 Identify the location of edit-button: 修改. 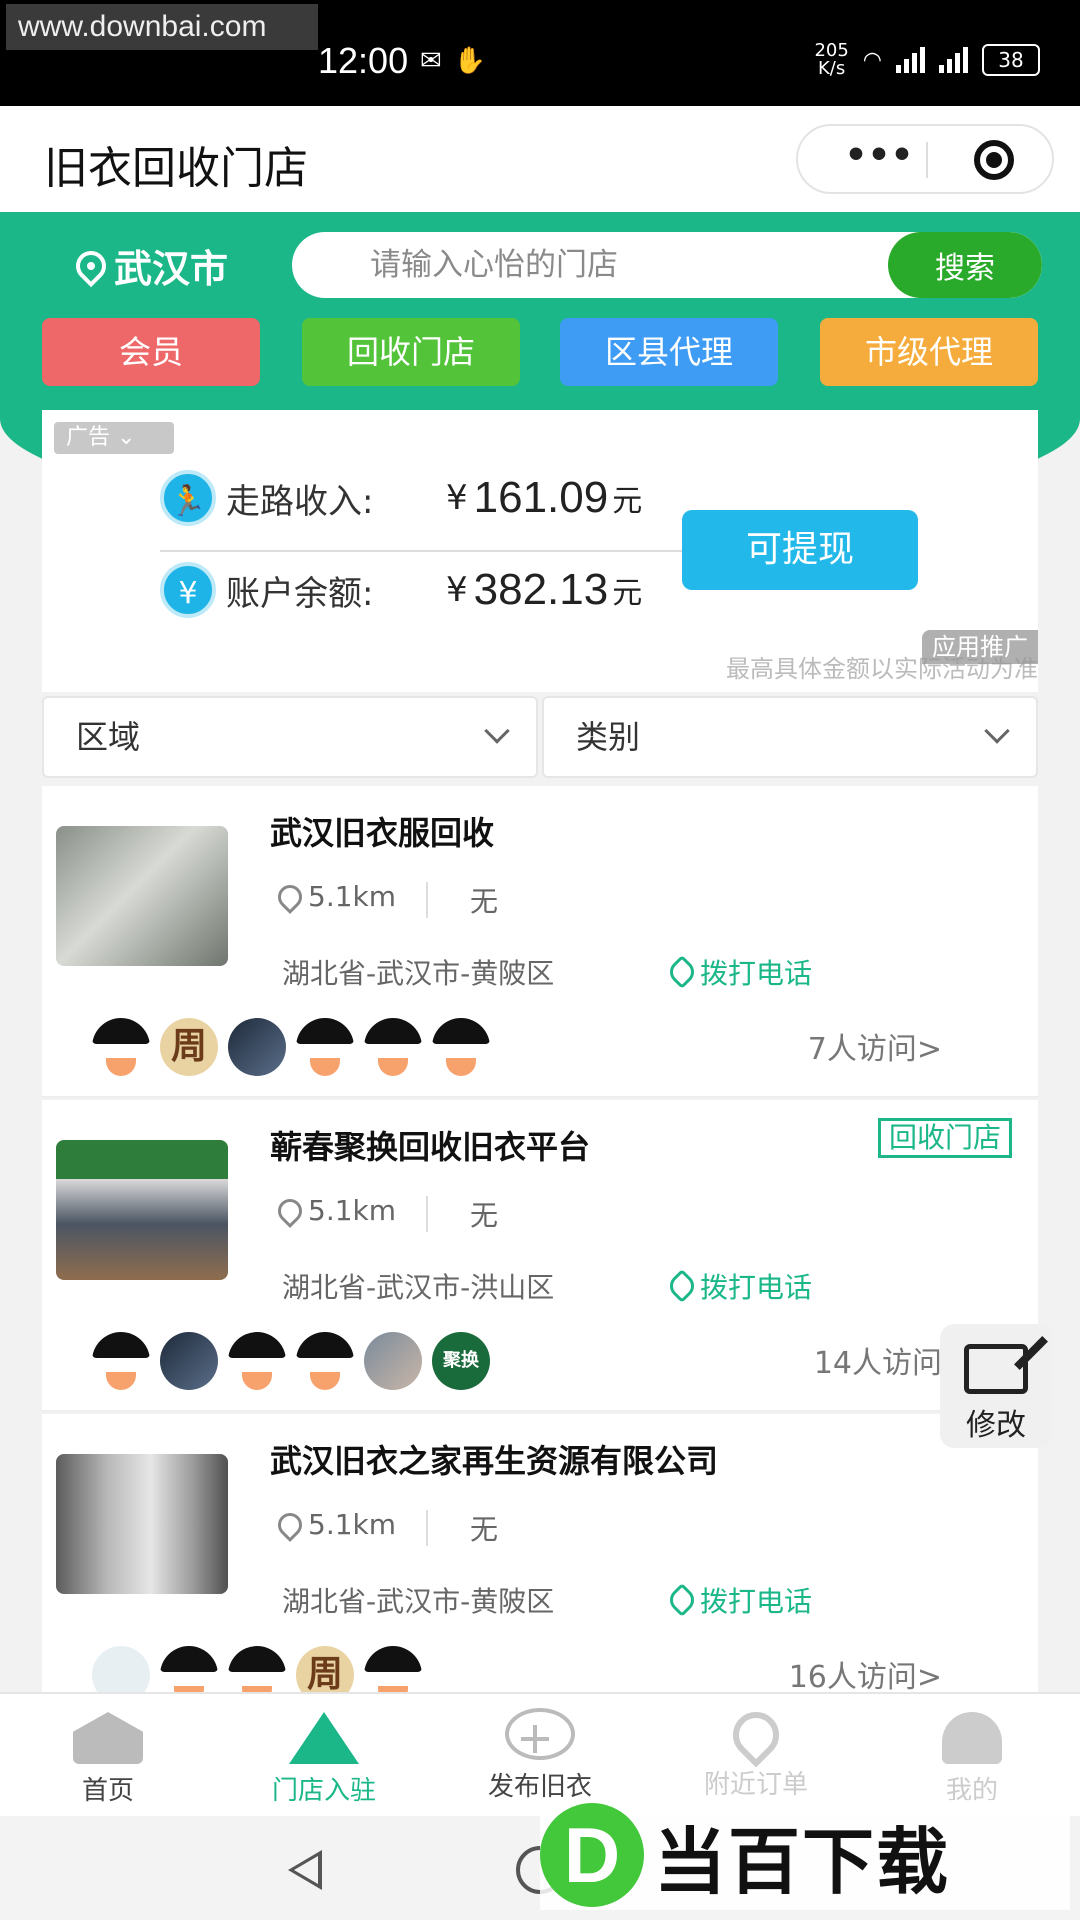
(996, 1386).